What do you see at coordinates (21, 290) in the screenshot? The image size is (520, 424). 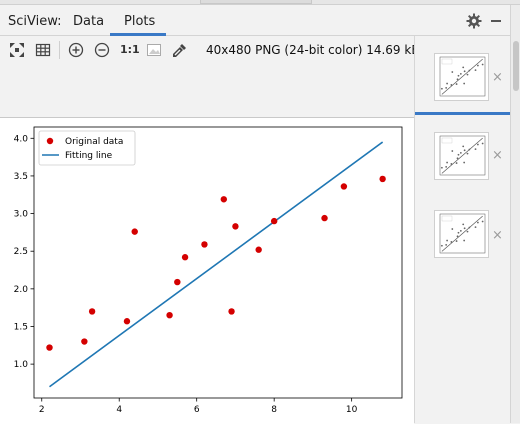 I see `y-tick-label: 2.0` at bounding box center [21, 290].